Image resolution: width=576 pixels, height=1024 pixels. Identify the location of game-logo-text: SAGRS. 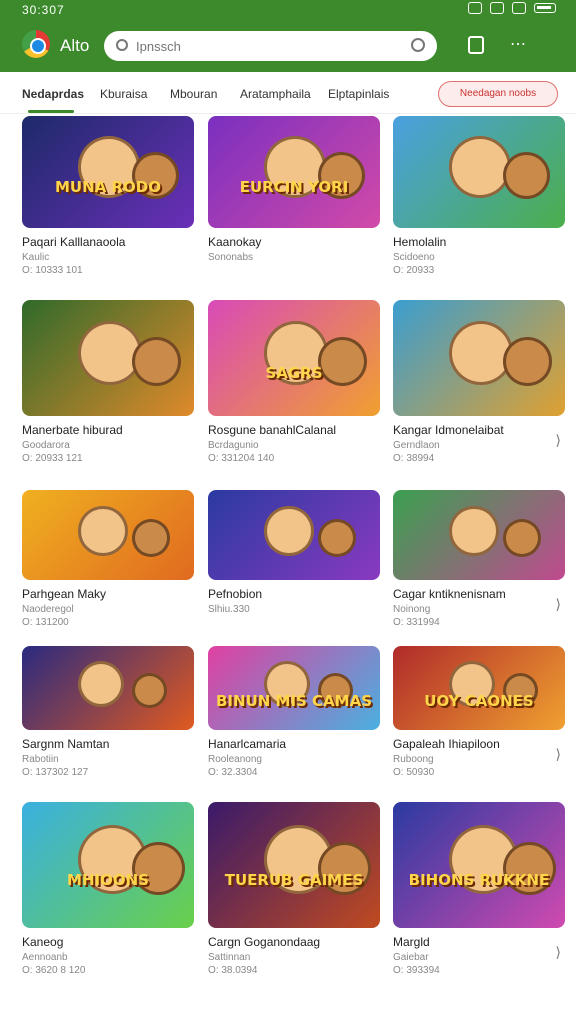
(294, 372).